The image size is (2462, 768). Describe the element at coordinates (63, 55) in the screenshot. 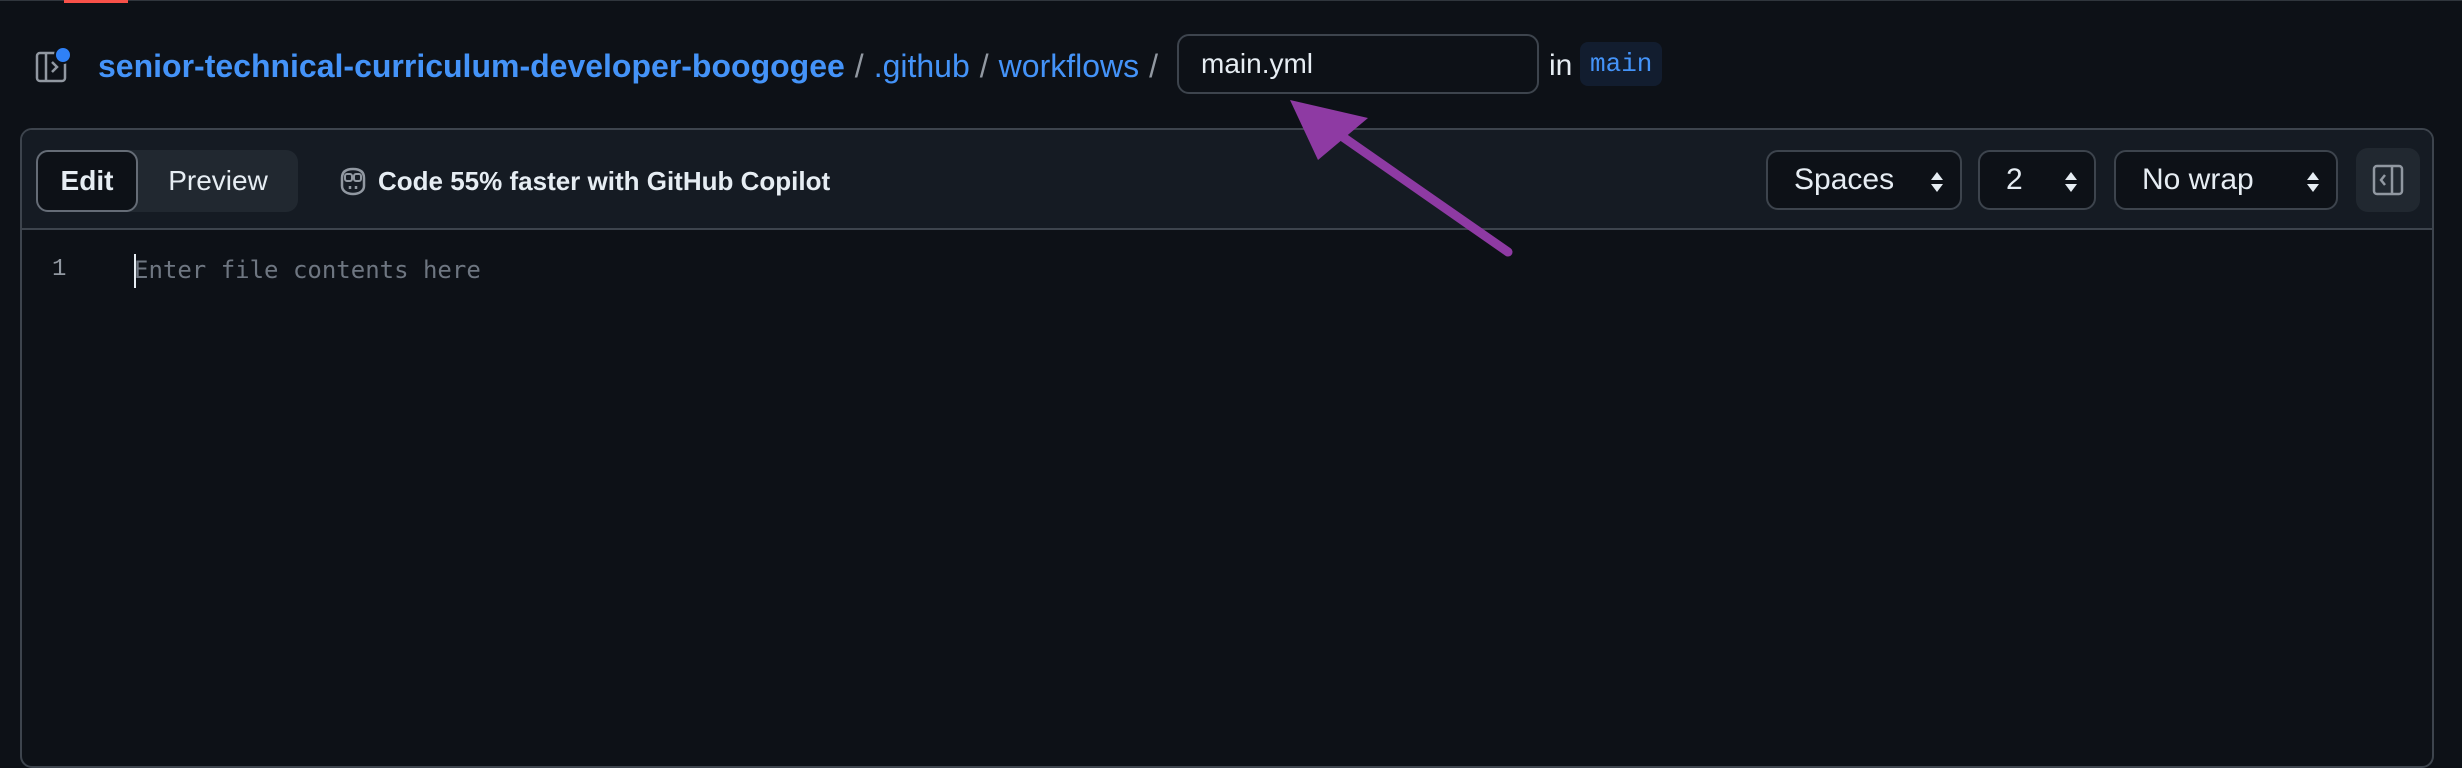

I see `notification-dot` at that location.